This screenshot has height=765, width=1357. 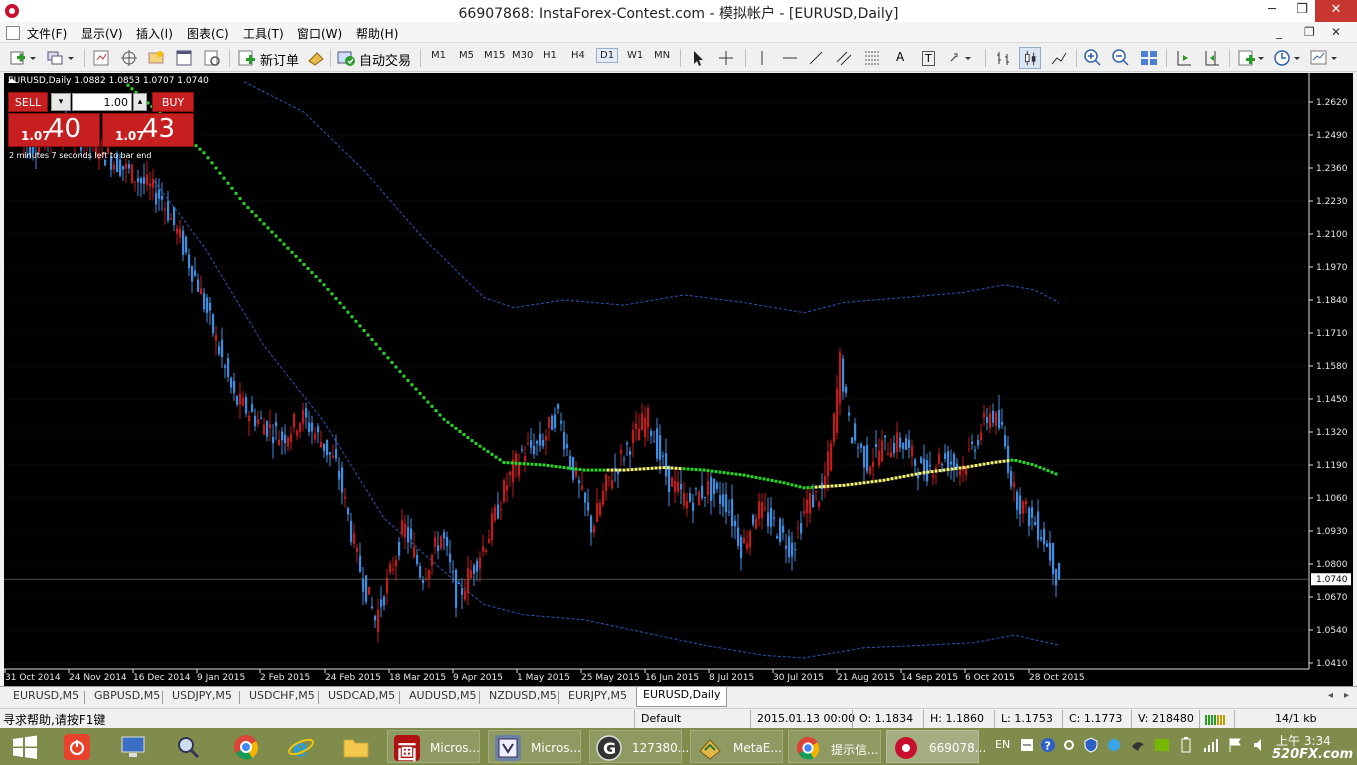 What do you see at coordinates (682, 697) in the screenshot?
I see `tab-eurusd-daily: EURUSD,Daily` at bounding box center [682, 697].